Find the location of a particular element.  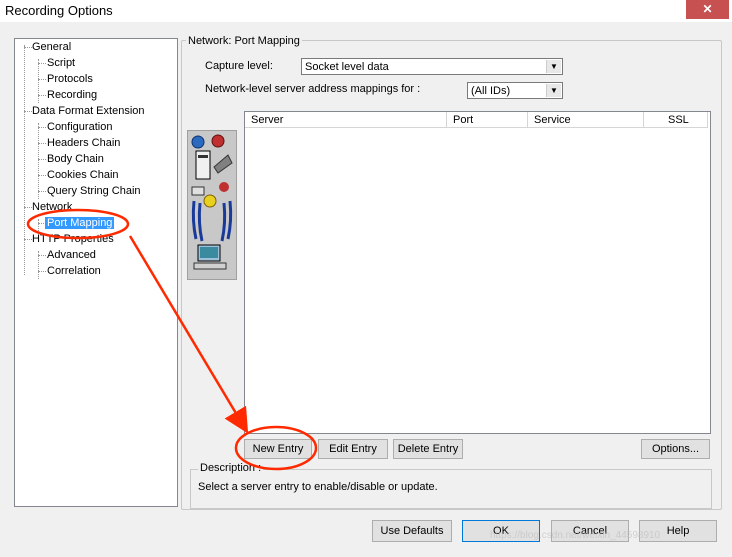

column-header-port: Port is located at coordinates (487, 120).